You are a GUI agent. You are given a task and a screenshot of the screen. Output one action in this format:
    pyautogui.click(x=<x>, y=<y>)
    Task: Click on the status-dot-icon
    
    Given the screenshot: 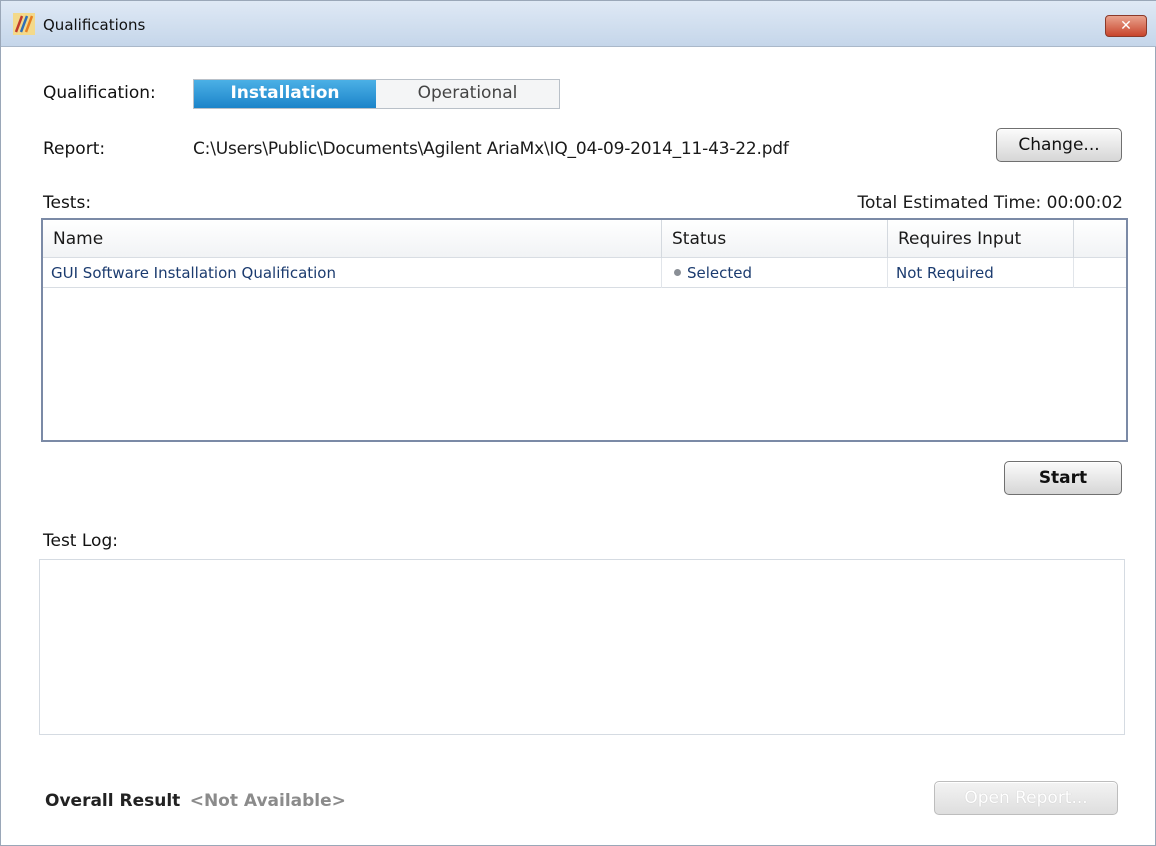 What is the action you would take?
    pyautogui.click(x=677, y=272)
    